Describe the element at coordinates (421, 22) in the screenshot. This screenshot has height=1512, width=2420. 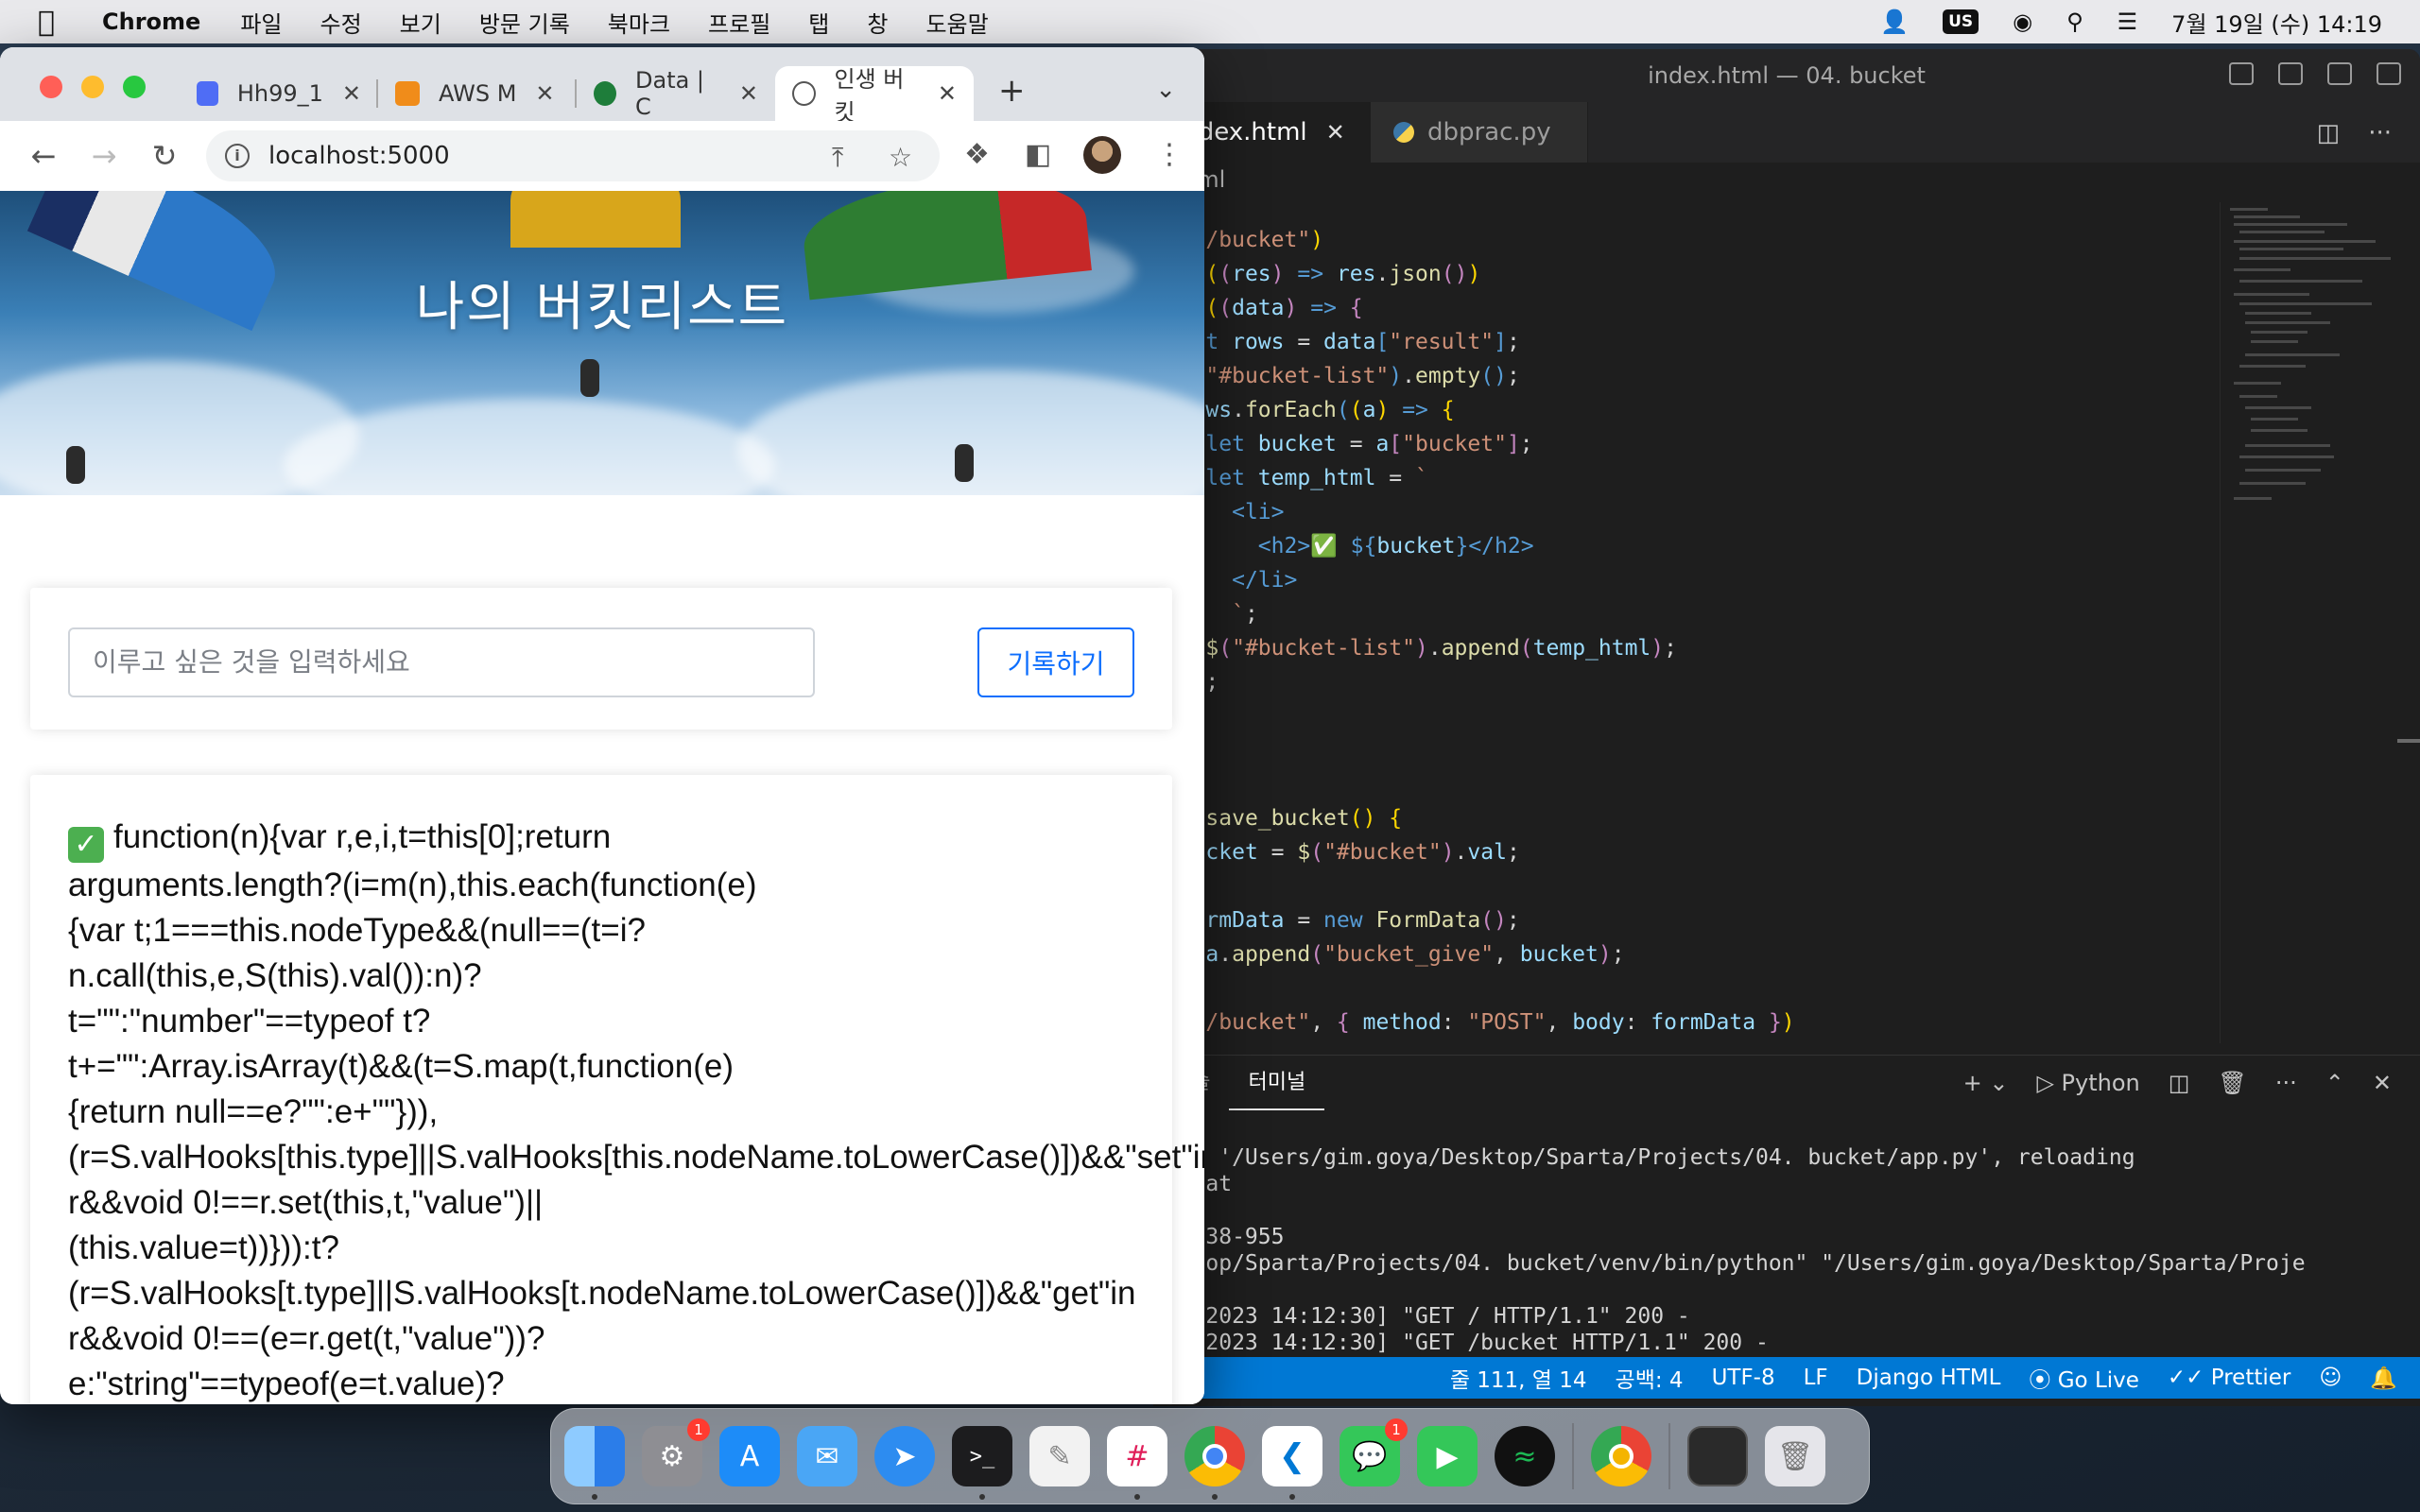
I see `menu-view: 보기` at that location.